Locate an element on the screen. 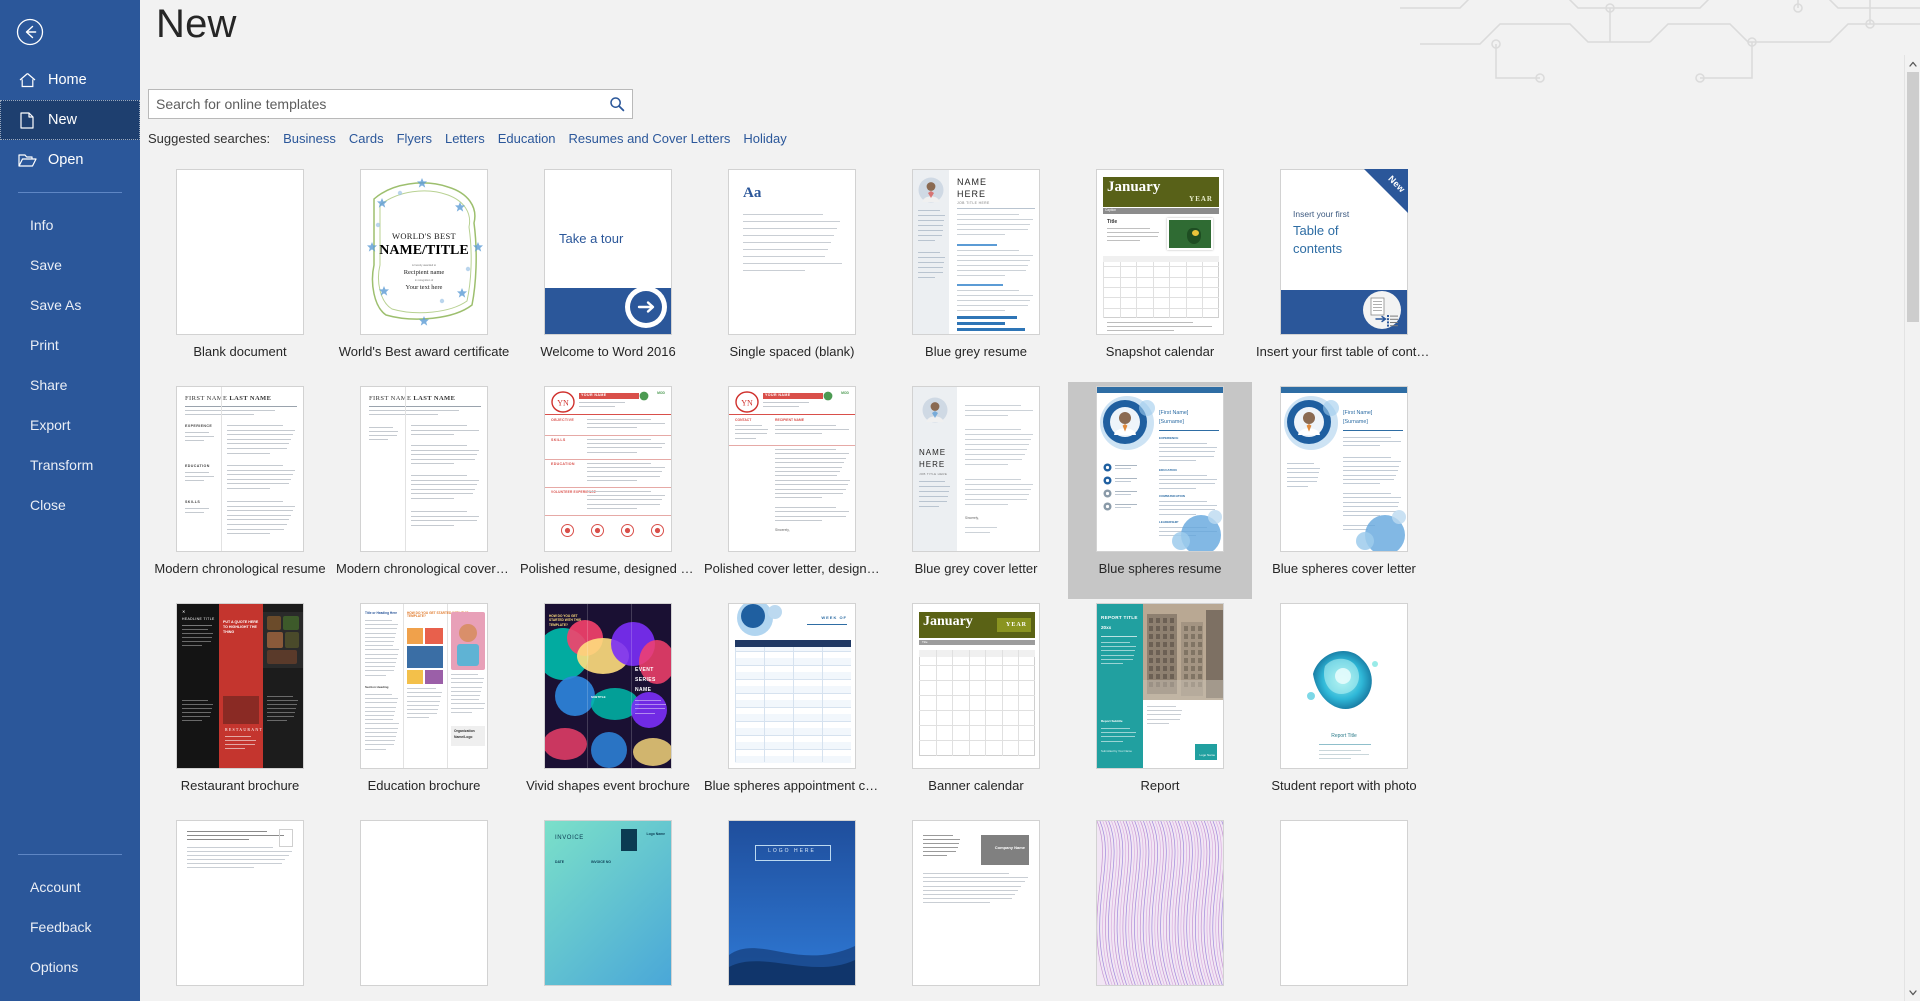 The width and height of the screenshot is (1920, 1001). sidebar-item-print: Print is located at coordinates (70, 345).